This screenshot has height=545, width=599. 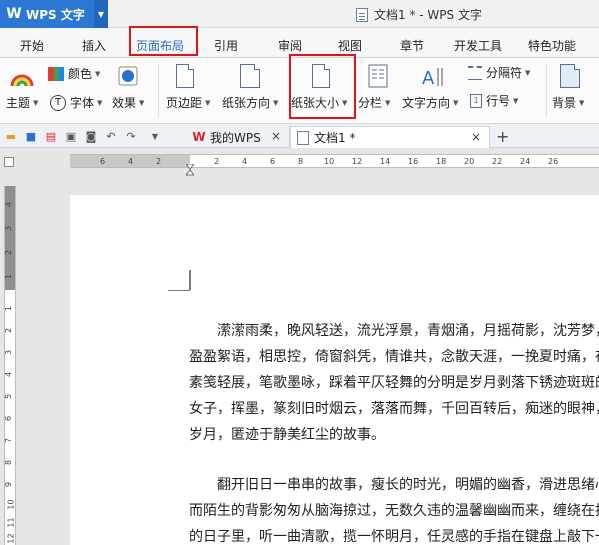 What do you see at coordinates (502, 136) in the screenshot?
I see `new-tab-plus-icon: +` at bounding box center [502, 136].